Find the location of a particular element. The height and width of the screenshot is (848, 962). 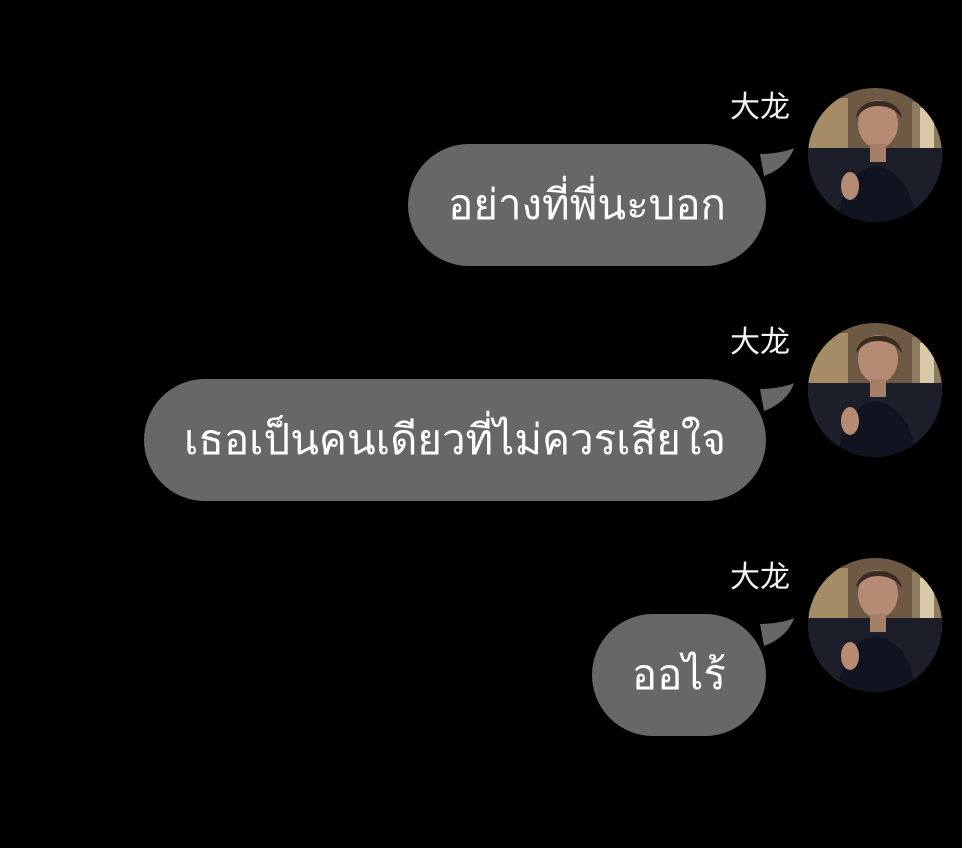

message-bubble: ออไร้ is located at coordinates (678, 675).